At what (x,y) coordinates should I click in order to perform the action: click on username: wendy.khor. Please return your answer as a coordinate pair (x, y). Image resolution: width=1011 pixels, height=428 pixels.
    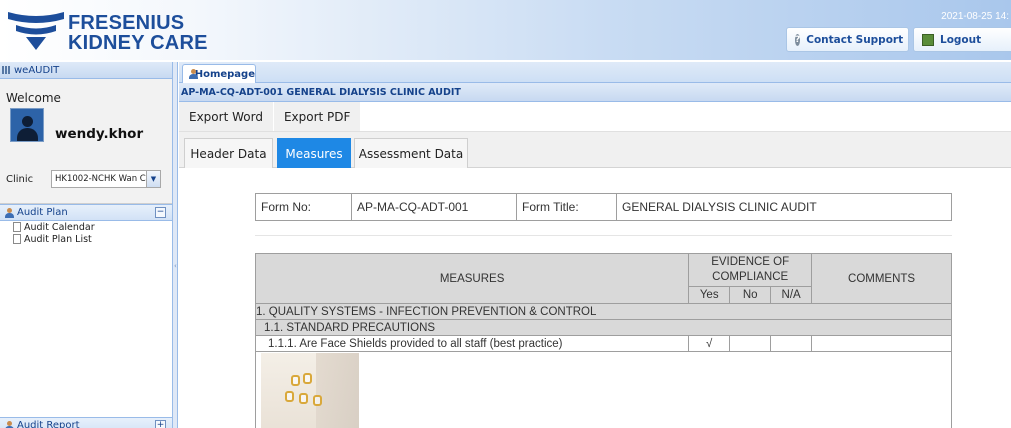
    Looking at the image, I should click on (99, 134).